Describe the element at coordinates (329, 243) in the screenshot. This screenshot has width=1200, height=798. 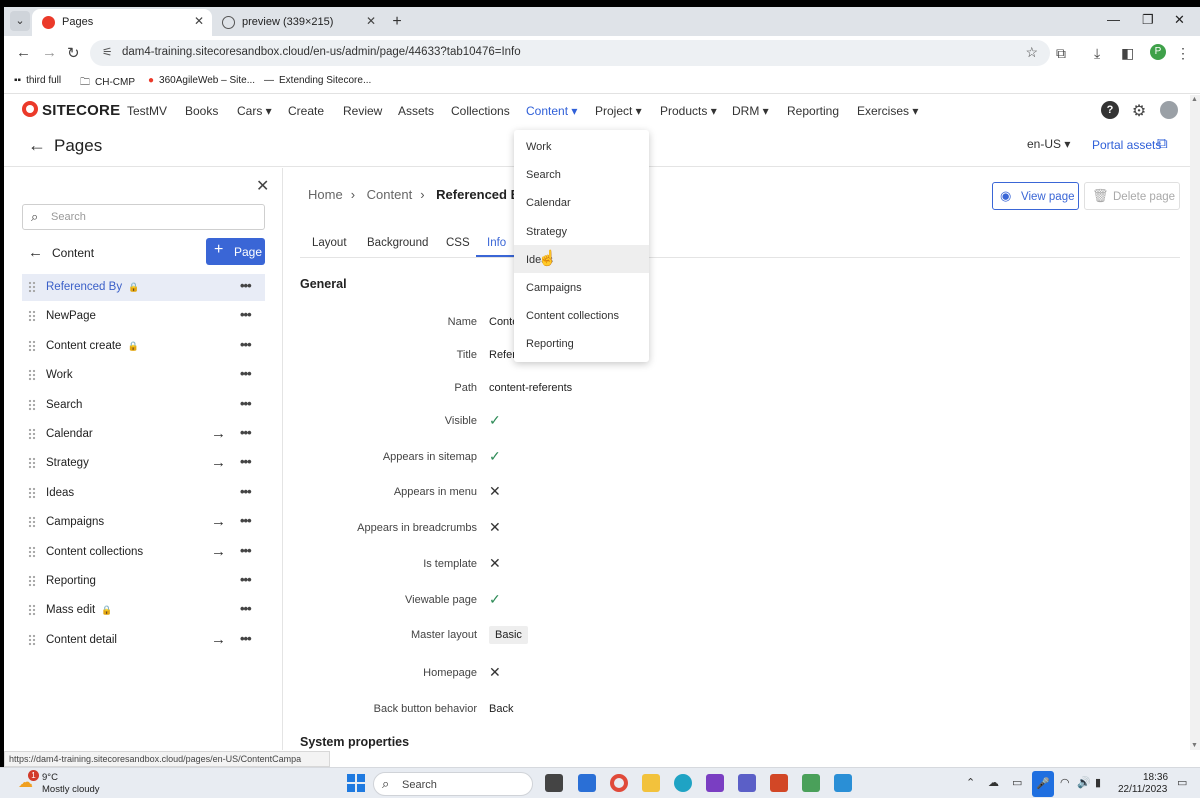
I see `tab-layout: Layout` at that location.